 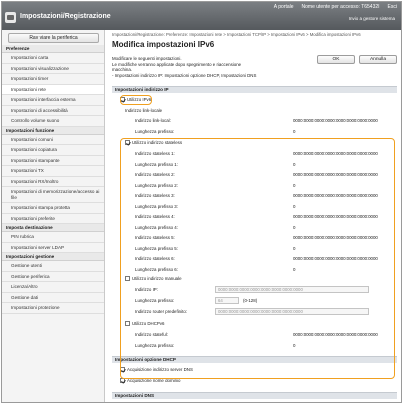 I want to click on sidebar-heading-management: Impostazioni gestione, so click(x=53, y=257).